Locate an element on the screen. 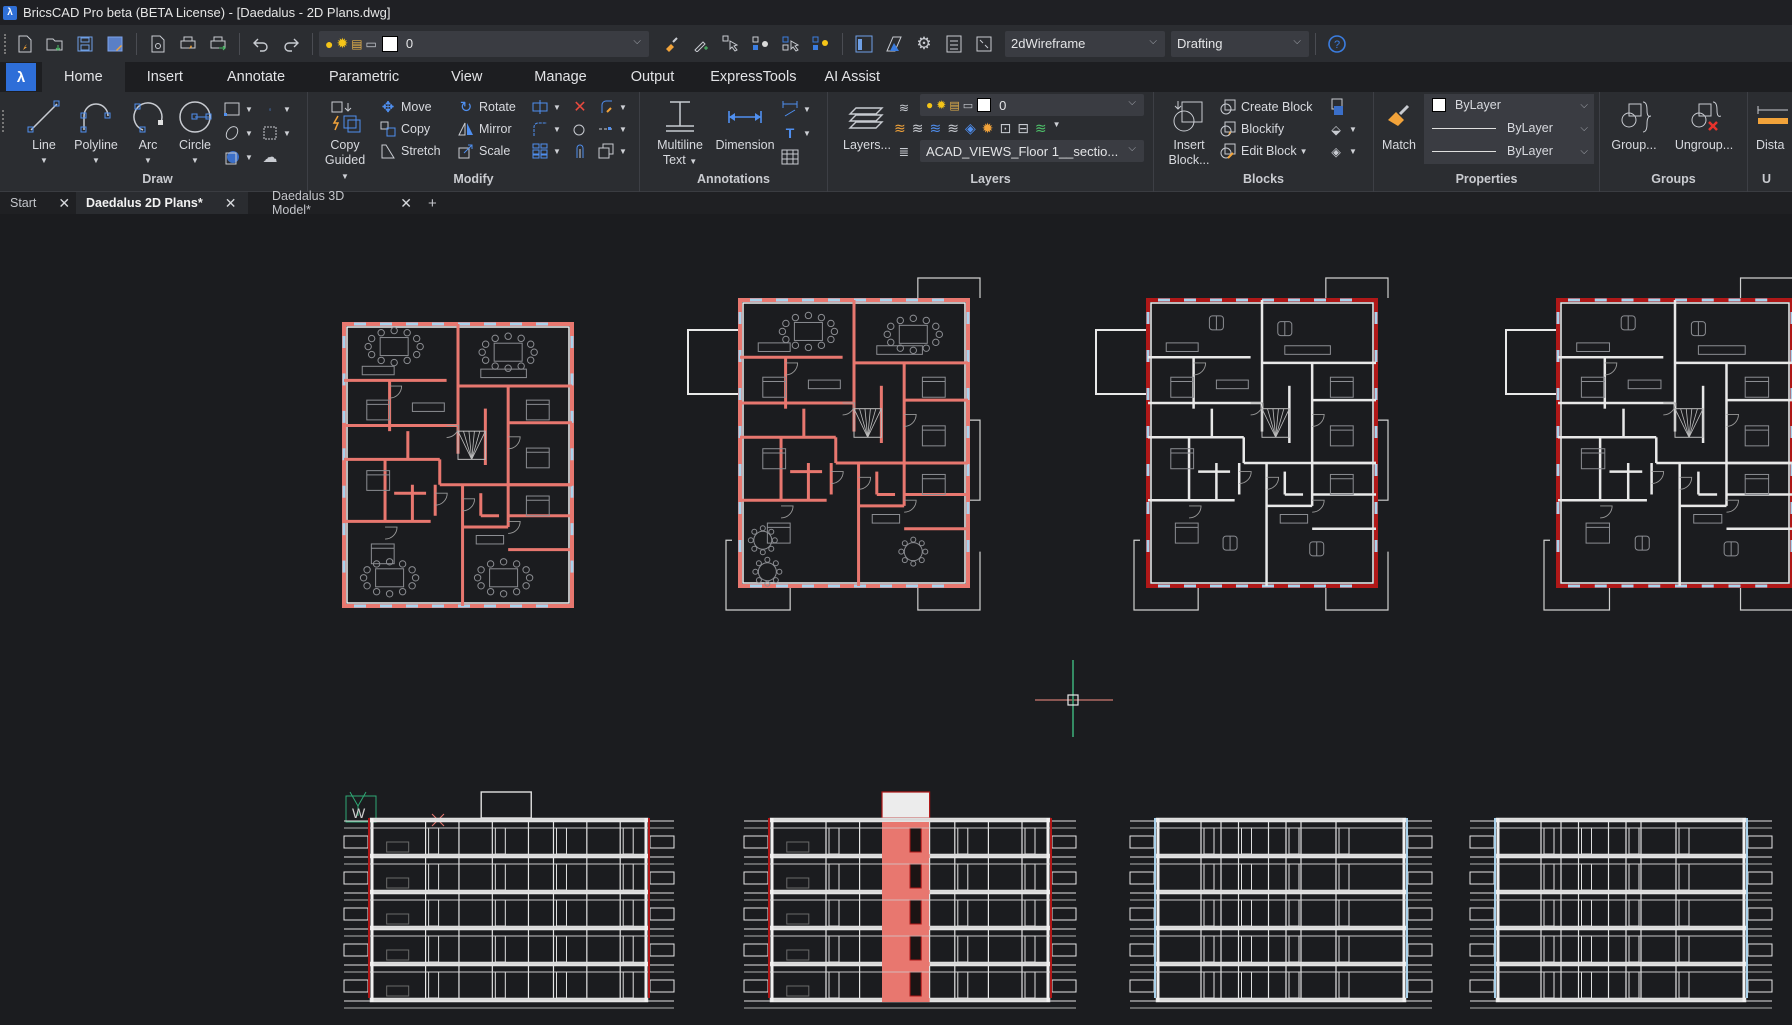  revcloud-button: ☁ is located at coordinates (270, 157).